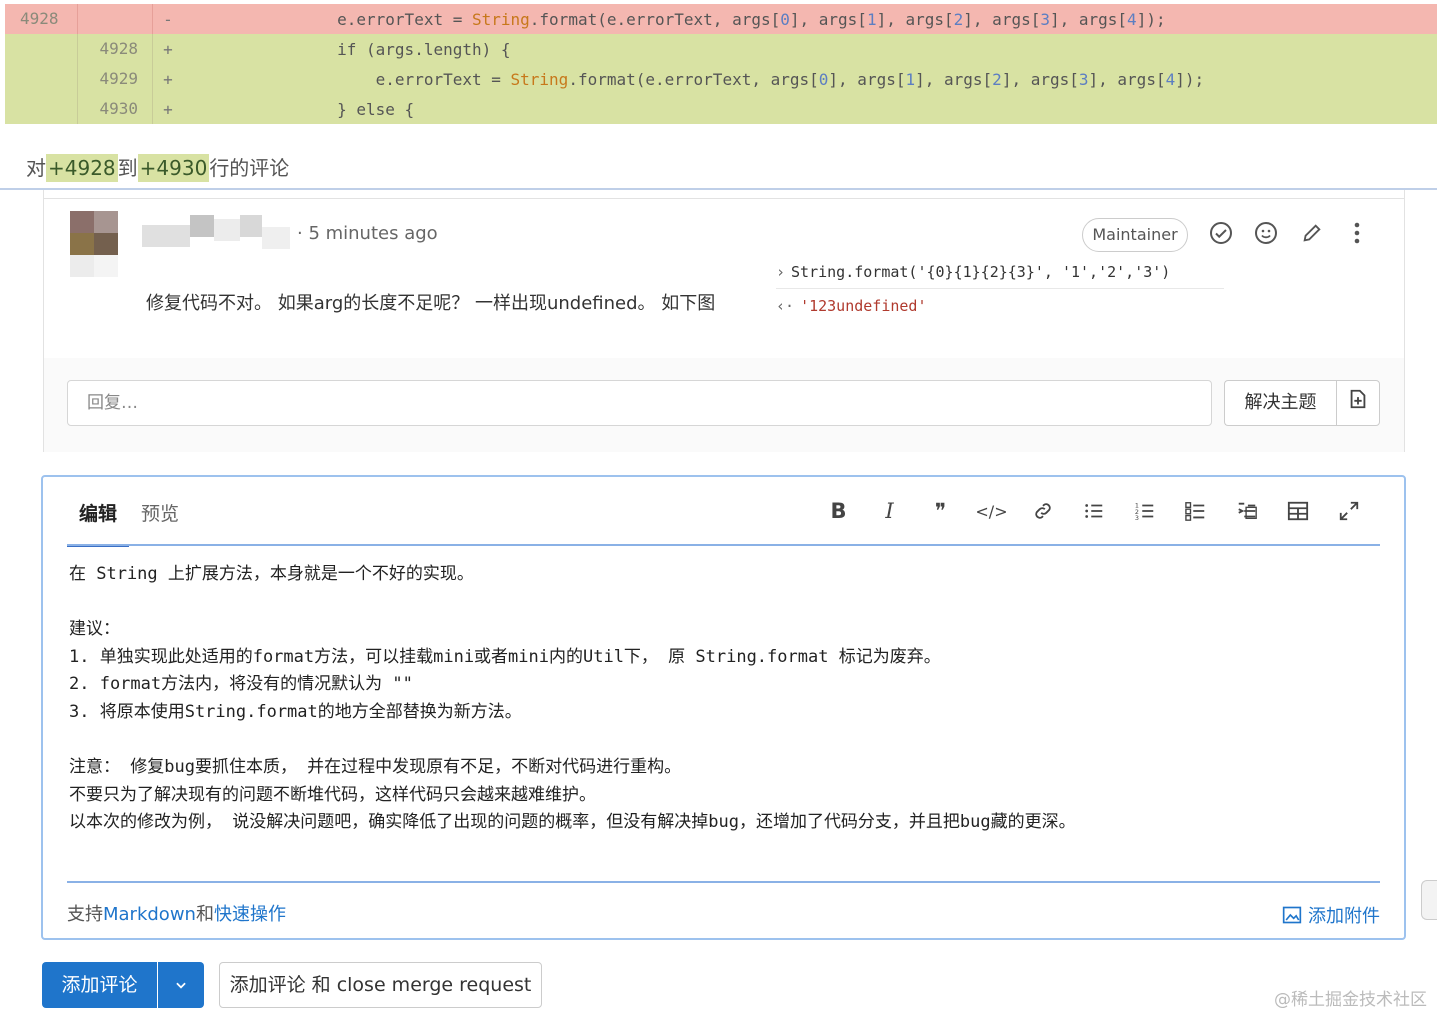 This screenshot has width=1437, height=1013. I want to click on comment-range-label: 对 +4928 到 +4930 行的评论, so click(718, 158).